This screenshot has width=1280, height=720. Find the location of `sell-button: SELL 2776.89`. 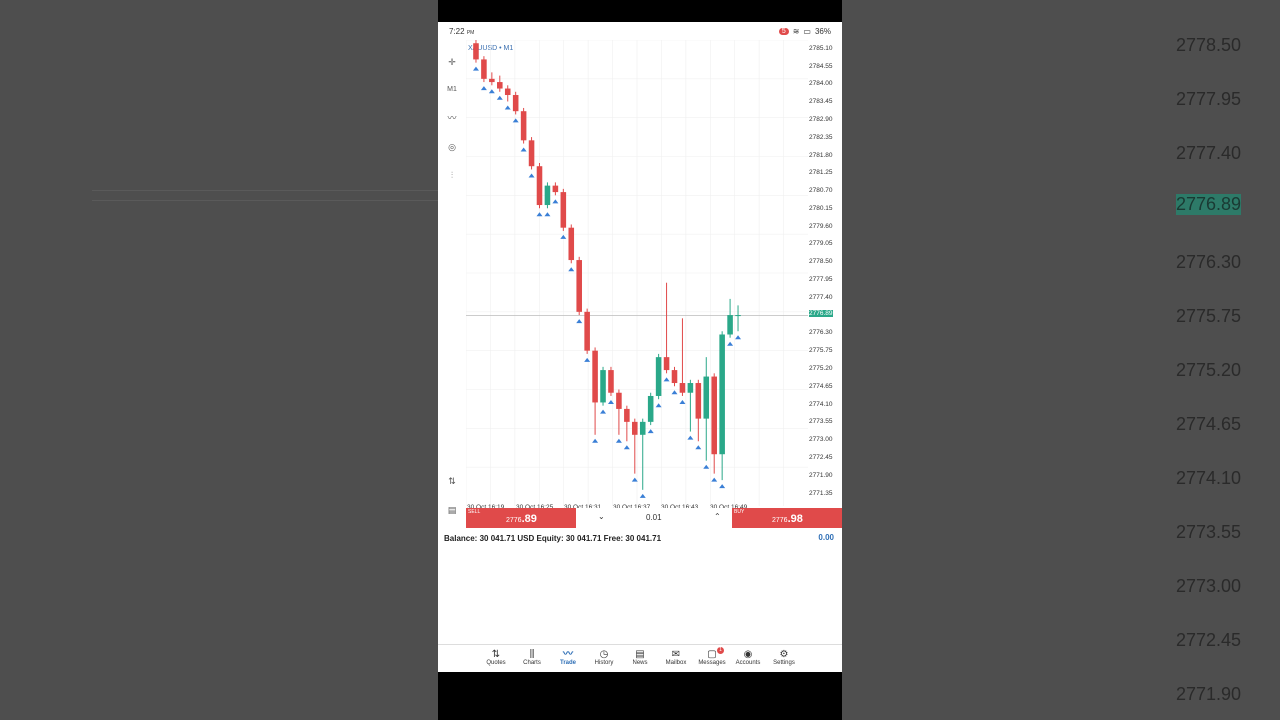

sell-button: SELL 2776.89 is located at coordinates (521, 518).